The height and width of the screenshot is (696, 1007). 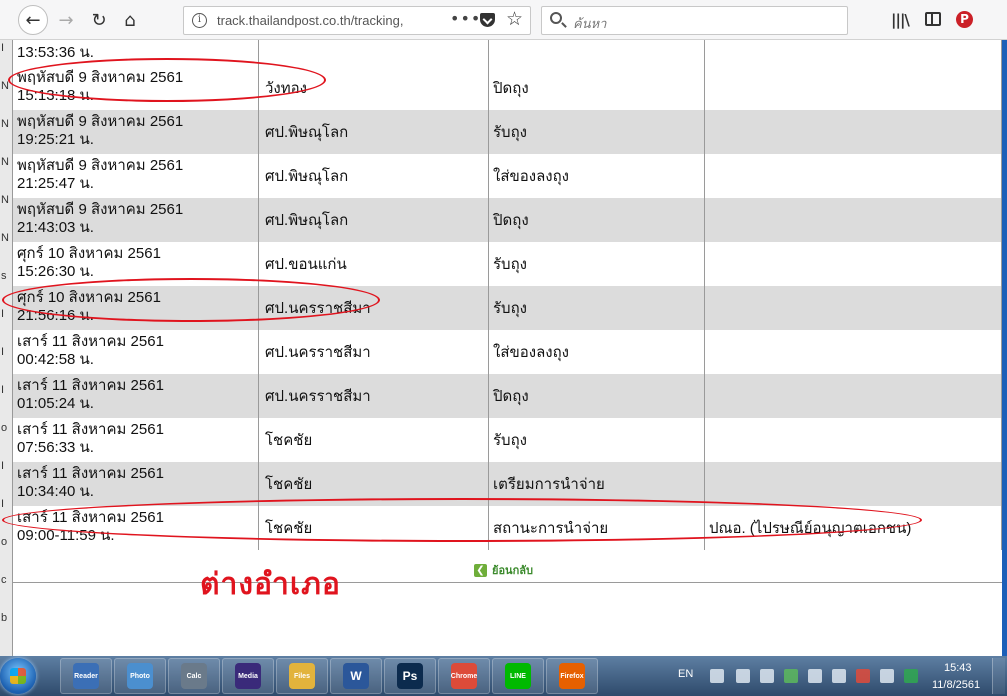 I want to click on photo-viewer-icon: Photo, so click(x=140, y=676).